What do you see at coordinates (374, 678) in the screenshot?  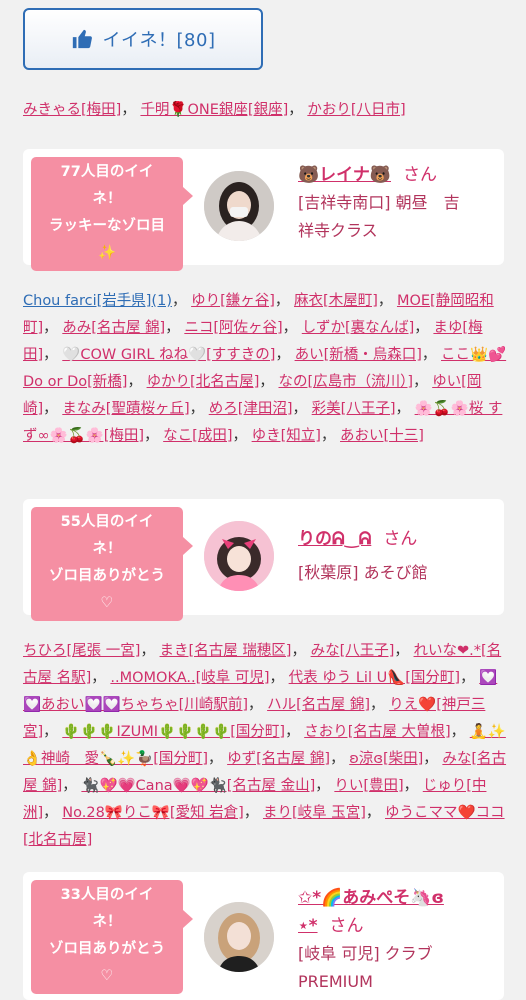 I see `list-item: 代表 ゆう Lil U👠[国分町]` at bounding box center [374, 678].